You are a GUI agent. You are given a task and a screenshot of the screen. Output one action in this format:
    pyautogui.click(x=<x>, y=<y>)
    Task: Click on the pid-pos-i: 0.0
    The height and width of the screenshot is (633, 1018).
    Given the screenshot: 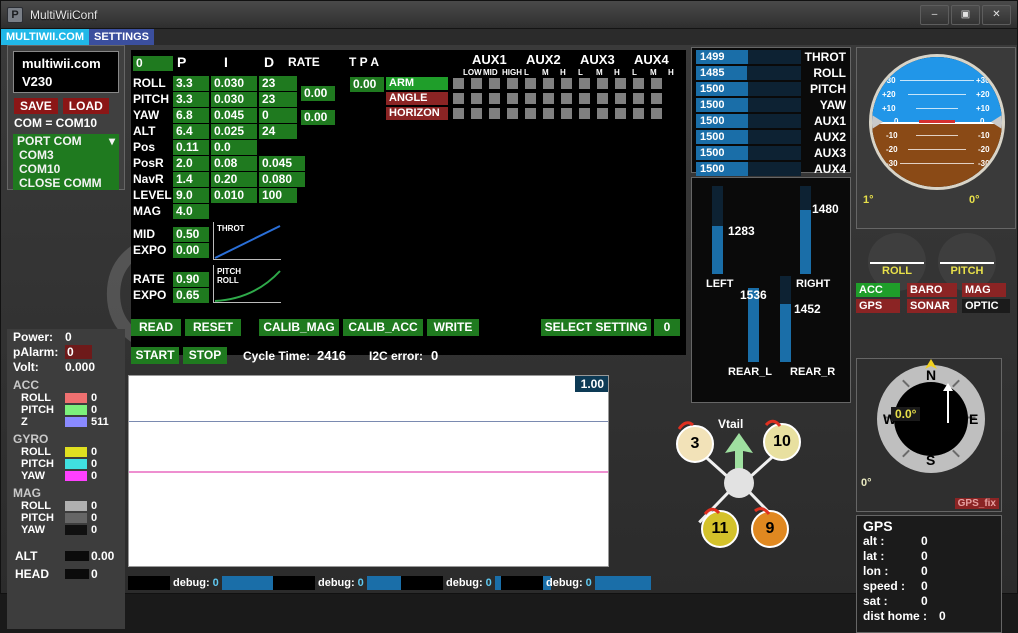 What is the action you would take?
    pyautogui.click(x=234, y=147)
    